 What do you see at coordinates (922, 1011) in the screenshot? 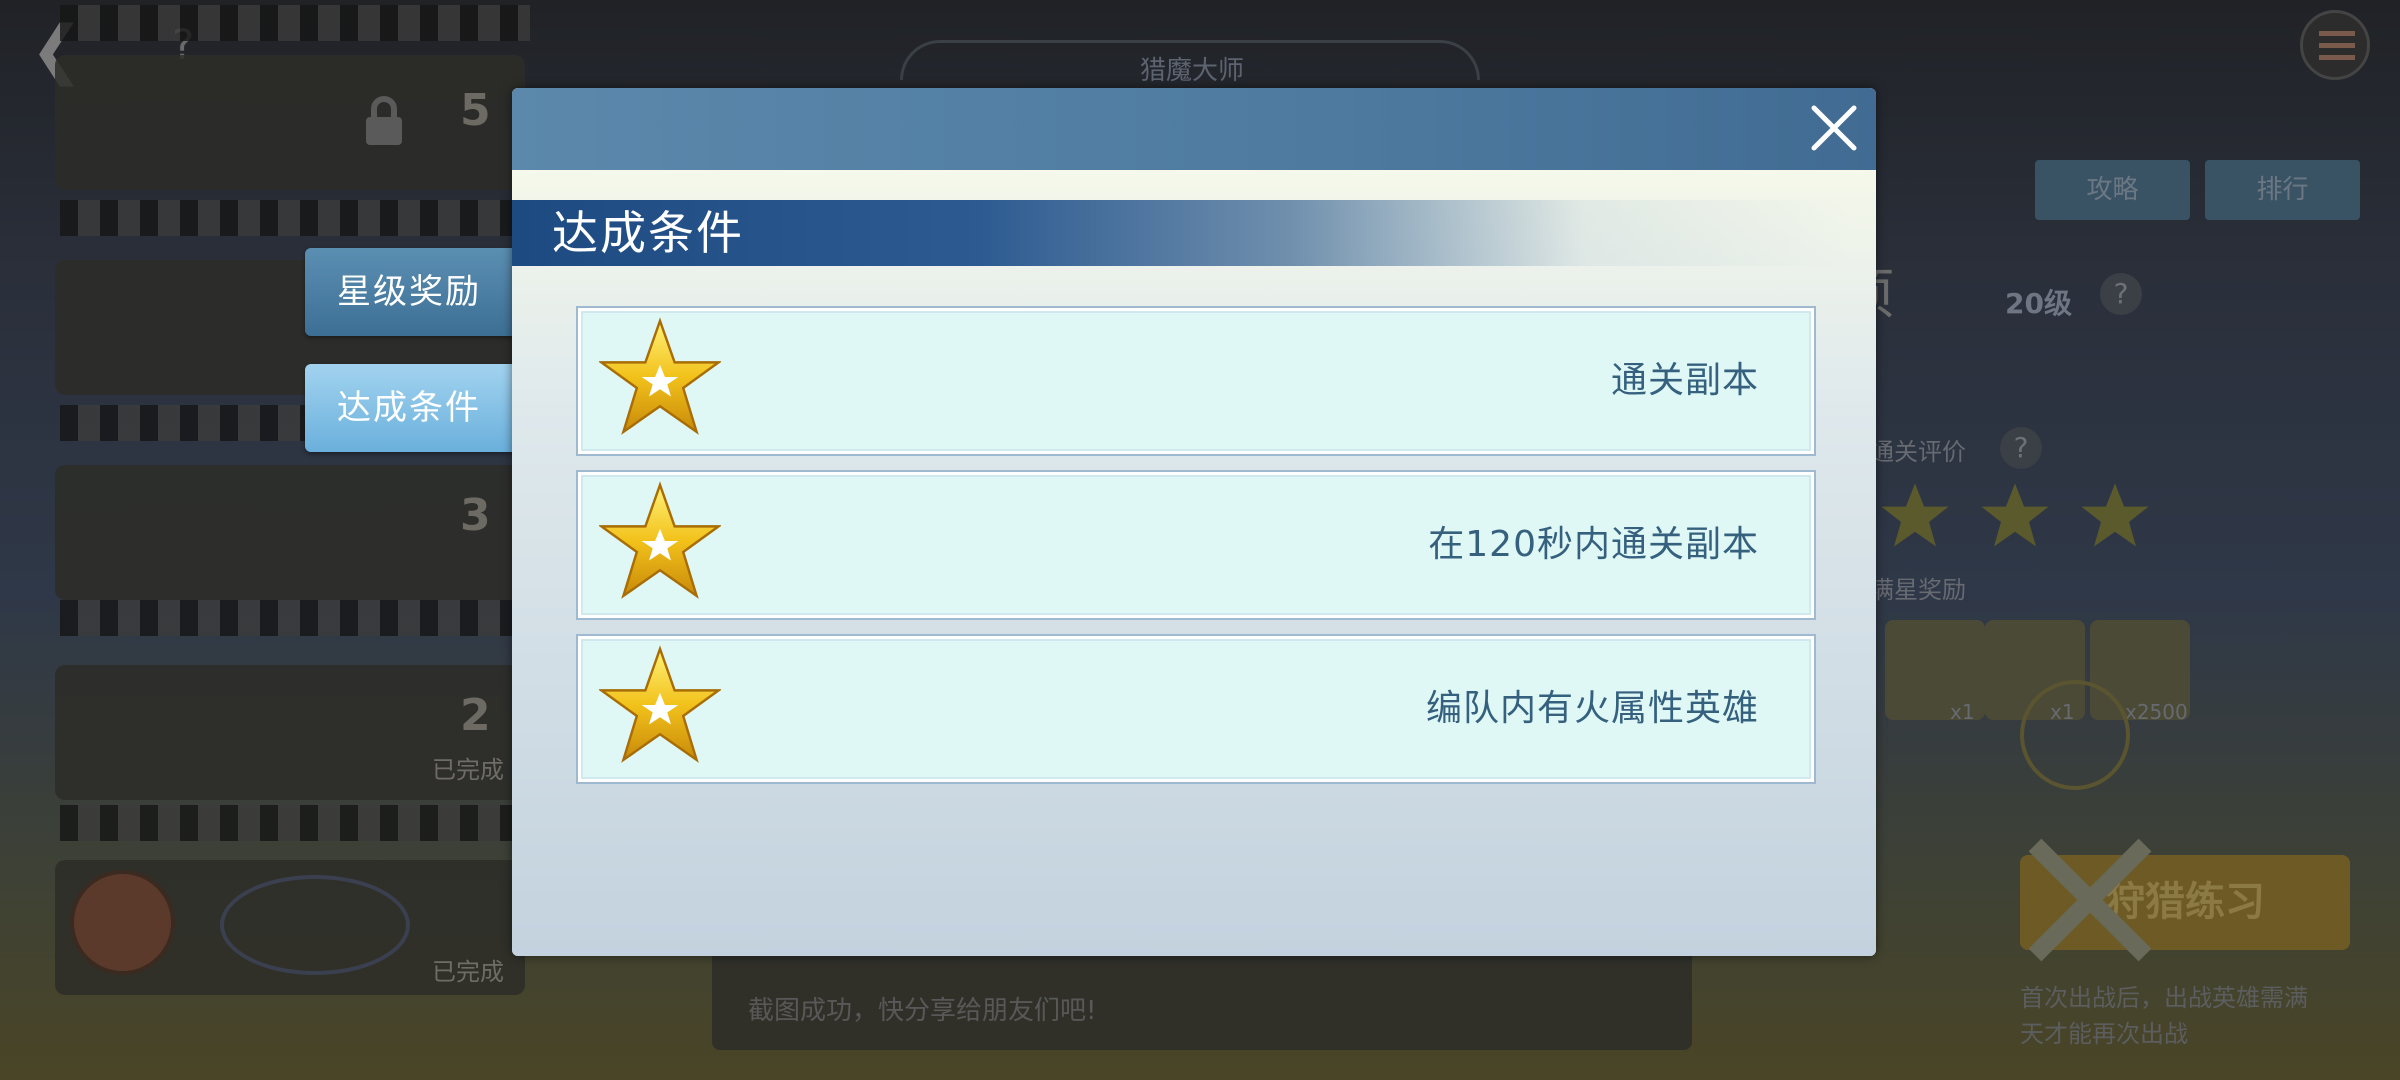
I see `share-toast-text: 截图成功，快分享给朋友们吧!` at bounding box center [922, 1011].